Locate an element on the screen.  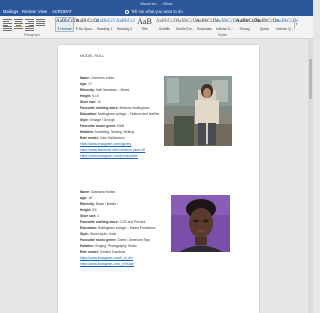
model-photo-1-art is located at coordinates (198, 111).